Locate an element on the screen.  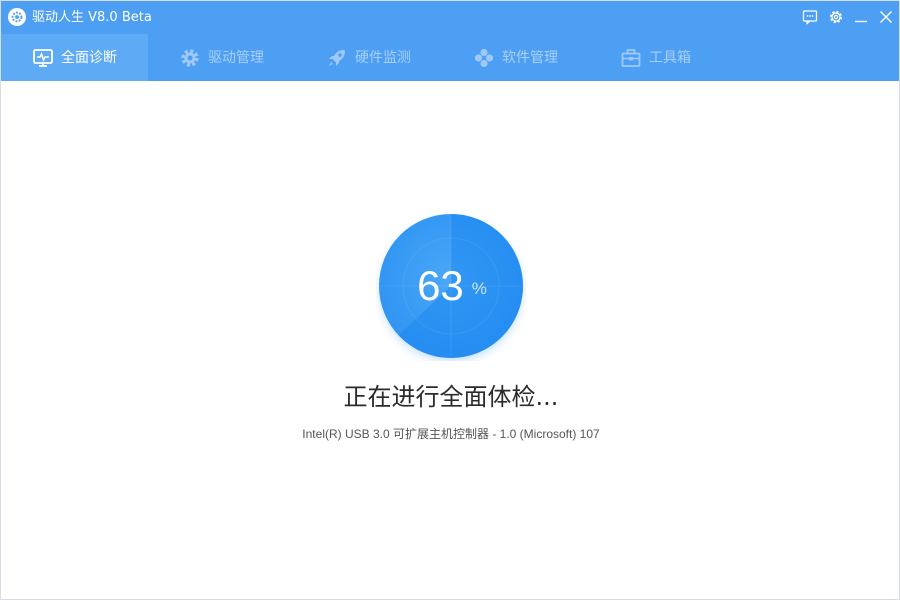
tab-driver-management: 驱动管理 is located at coordinates (221, 57).